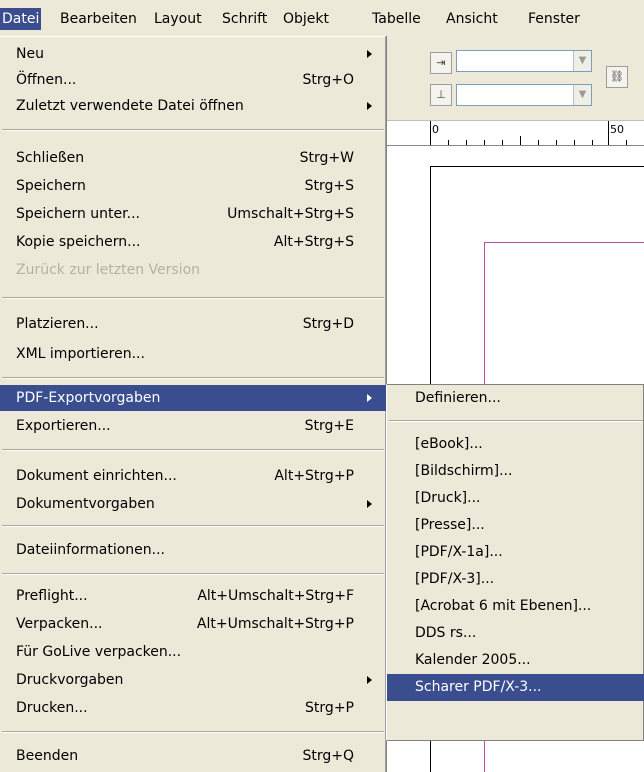 The height and width of the screenshot is (772, 644). What do you see at coordinates (193, 756) in the screenshot?
I see `menu-item-beenden: Beenden Strg+Q` at bounding box center [193, 756].